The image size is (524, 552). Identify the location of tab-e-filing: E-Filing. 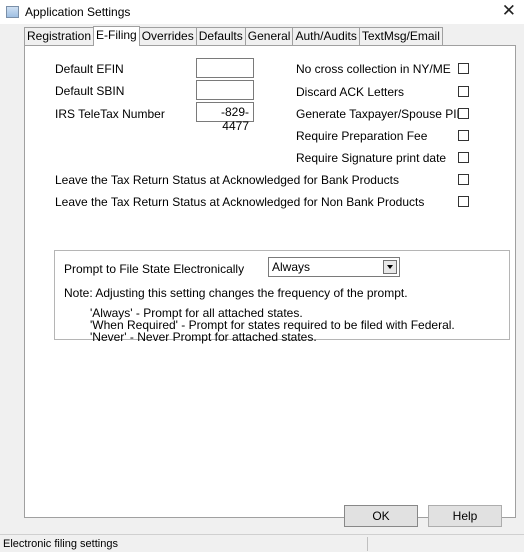
(116, 36).